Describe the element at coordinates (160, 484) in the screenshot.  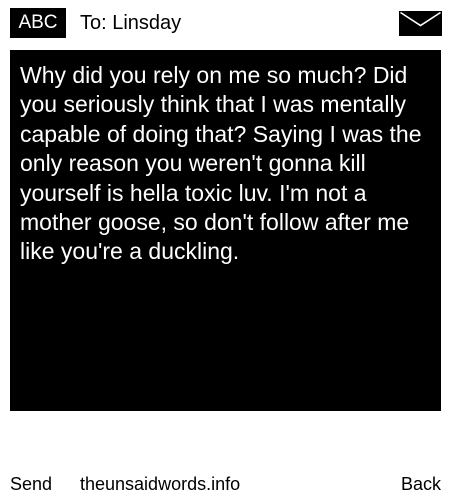
I see `site-label: theunsaidwords.info` at that location.